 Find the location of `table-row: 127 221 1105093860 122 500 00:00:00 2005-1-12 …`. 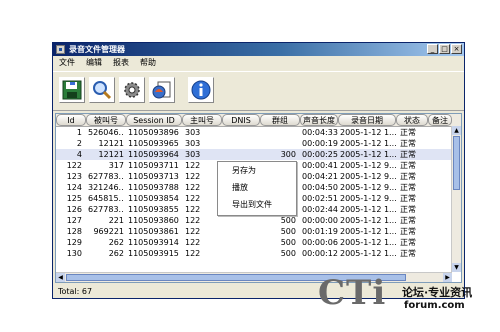

table-row: 127 221 1105093860 122 500 00:00:00 2005-1-12 … is located at coordinates (254, 220).